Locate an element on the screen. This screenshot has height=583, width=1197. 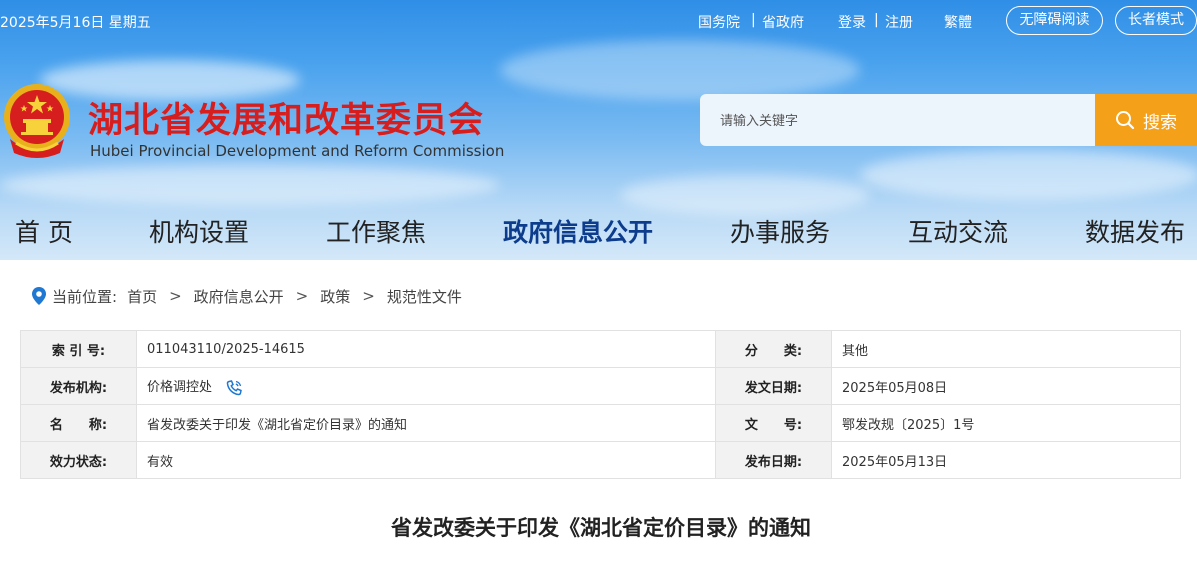
location-pin-icon is located at coordinates (39, 296).